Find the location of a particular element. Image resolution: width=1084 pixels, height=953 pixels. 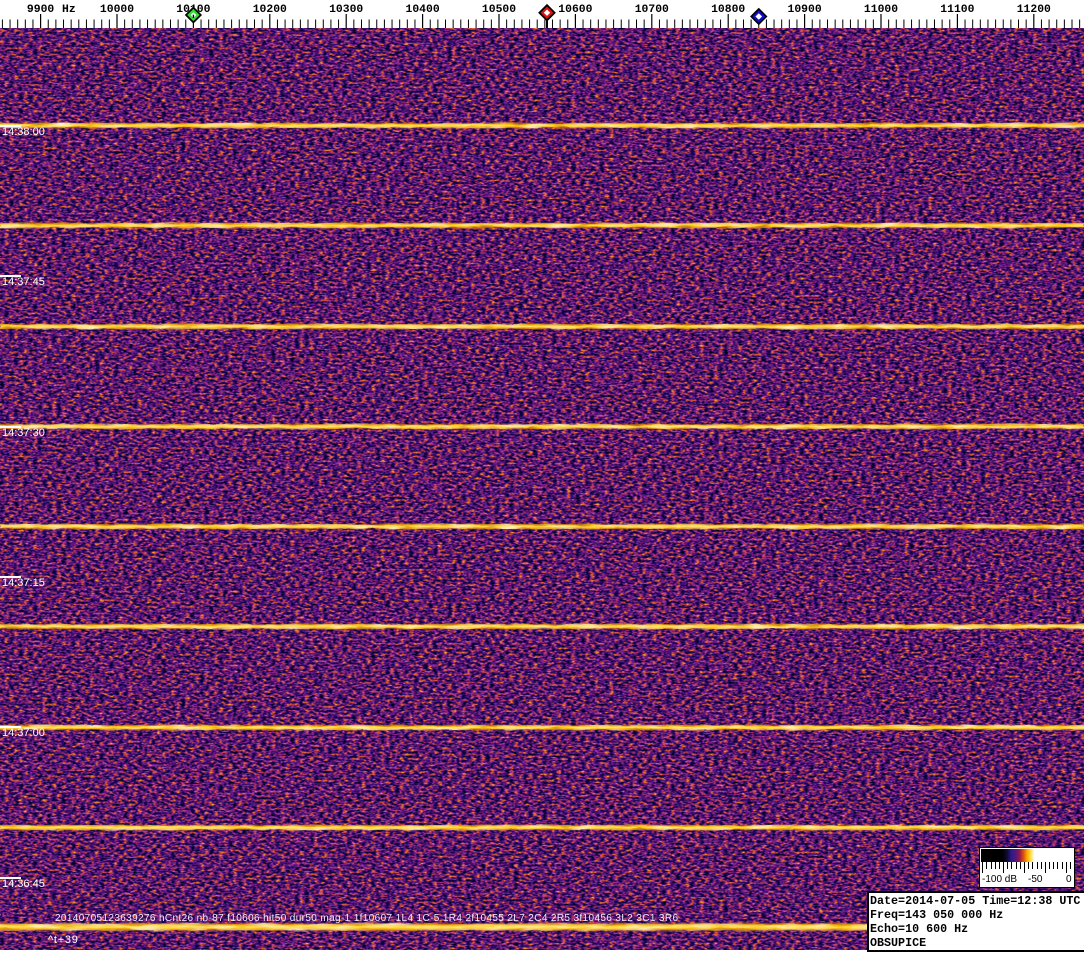

svg-text: 10900 is located at coordinates (805, 10).